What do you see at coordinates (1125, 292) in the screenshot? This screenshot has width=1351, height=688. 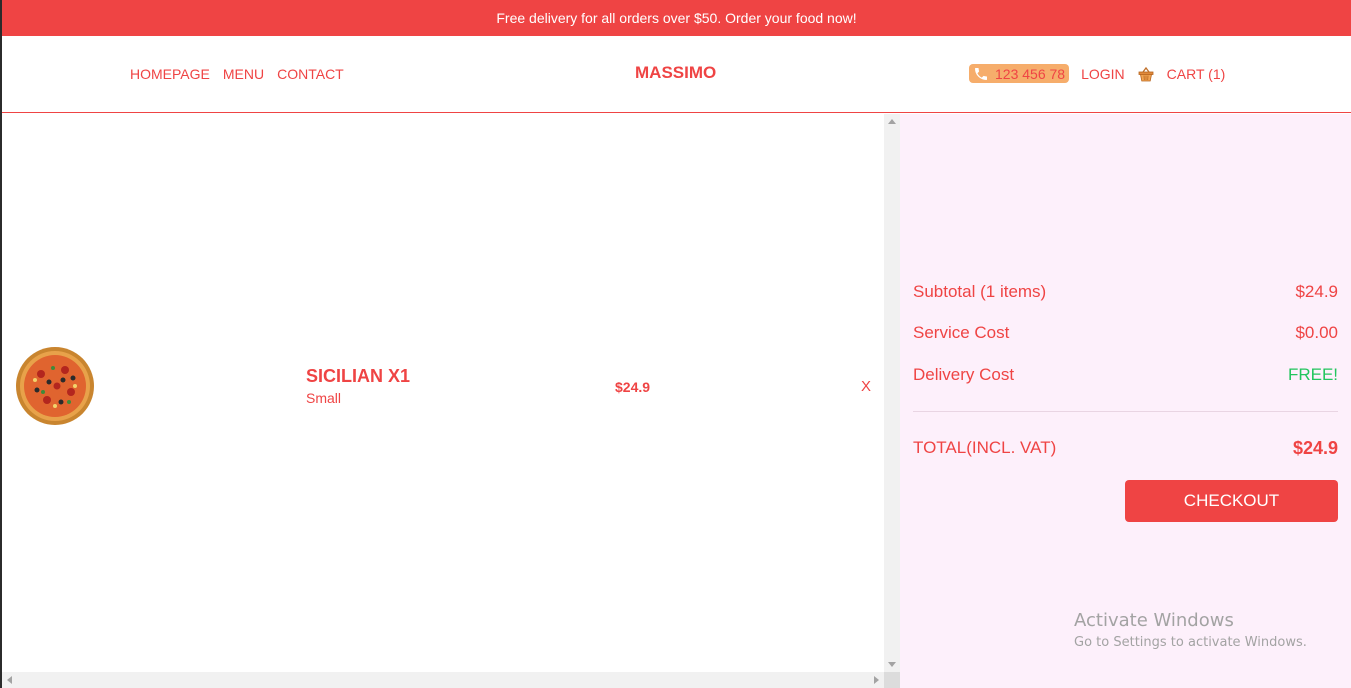 I see `subtotal-row: Subtotal (1 items) $24.9` at bounding box center [1125, 292].